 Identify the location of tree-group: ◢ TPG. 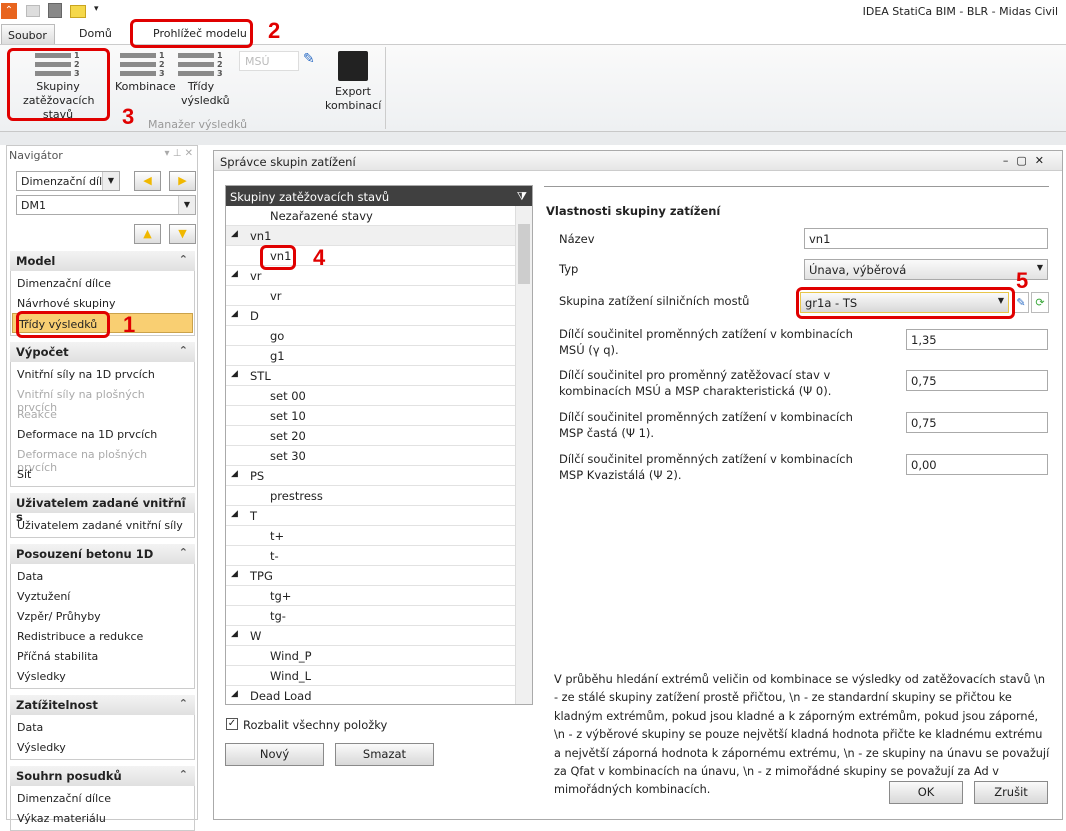
(371, 576).